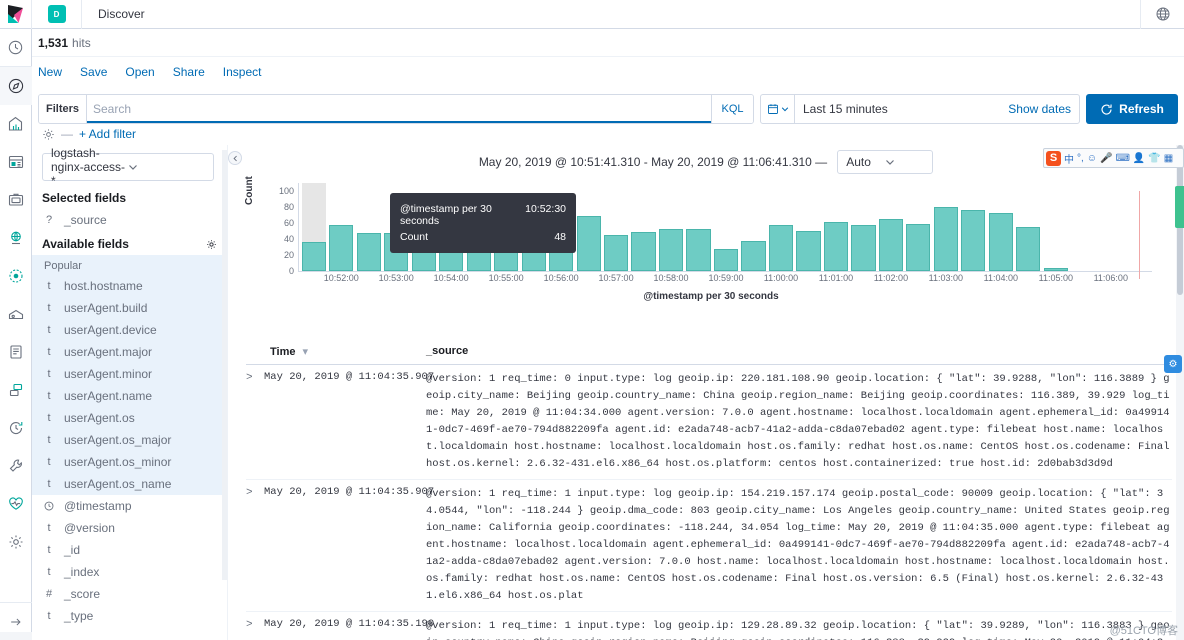 This screenshot has height=640, width=1184. I want to click on field-item-type: t _type, so click(129, 616).